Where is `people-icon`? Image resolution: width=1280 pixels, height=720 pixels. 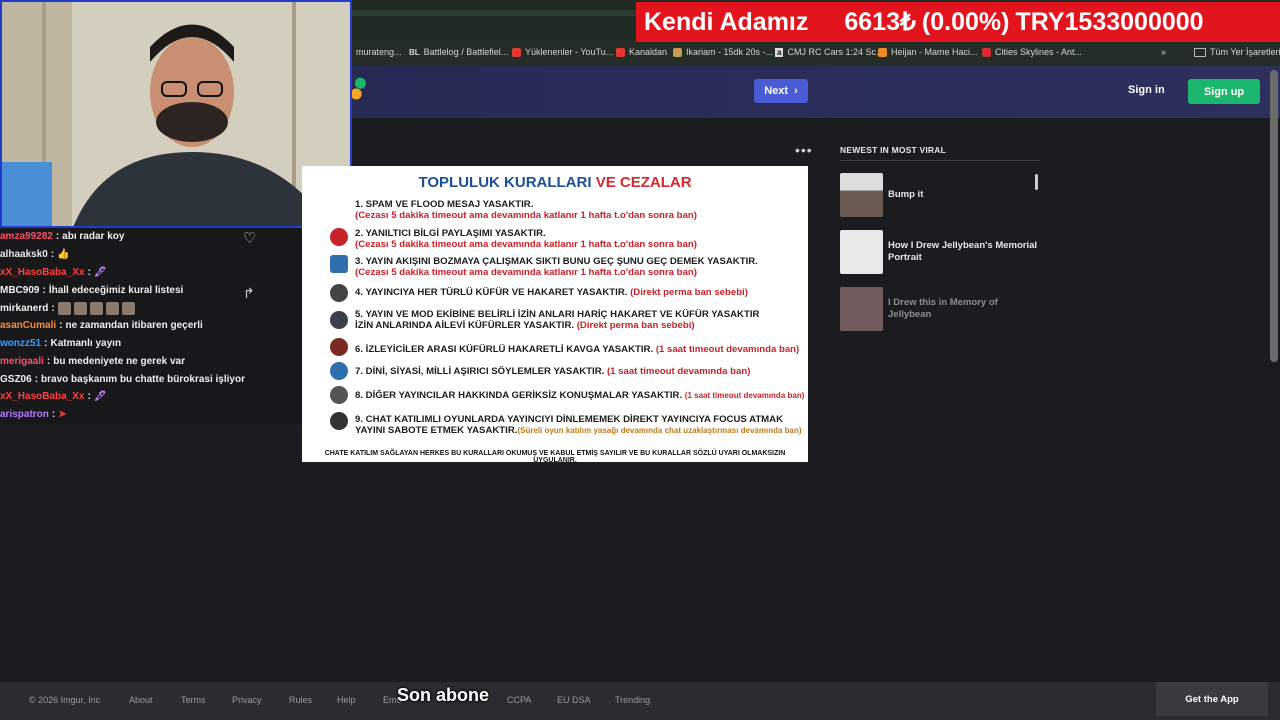 people-icon is located at coordinates (339, 395).